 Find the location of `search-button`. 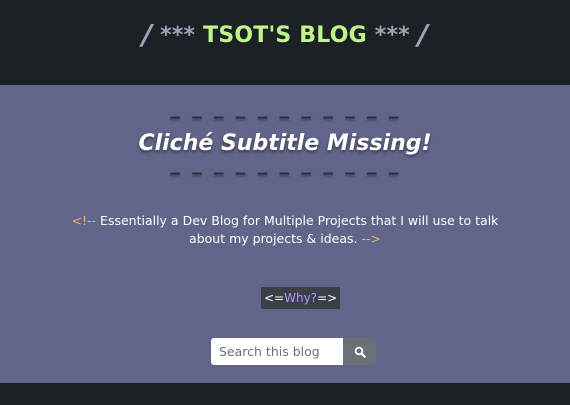

search-button is located at coordinates (359, 351).